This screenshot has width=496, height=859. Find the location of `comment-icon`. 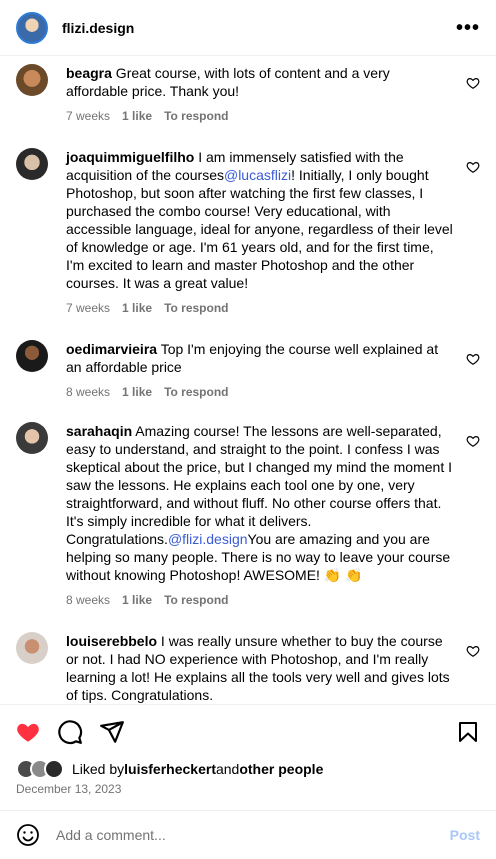

comment-icon is located at coordinates (70, 731).